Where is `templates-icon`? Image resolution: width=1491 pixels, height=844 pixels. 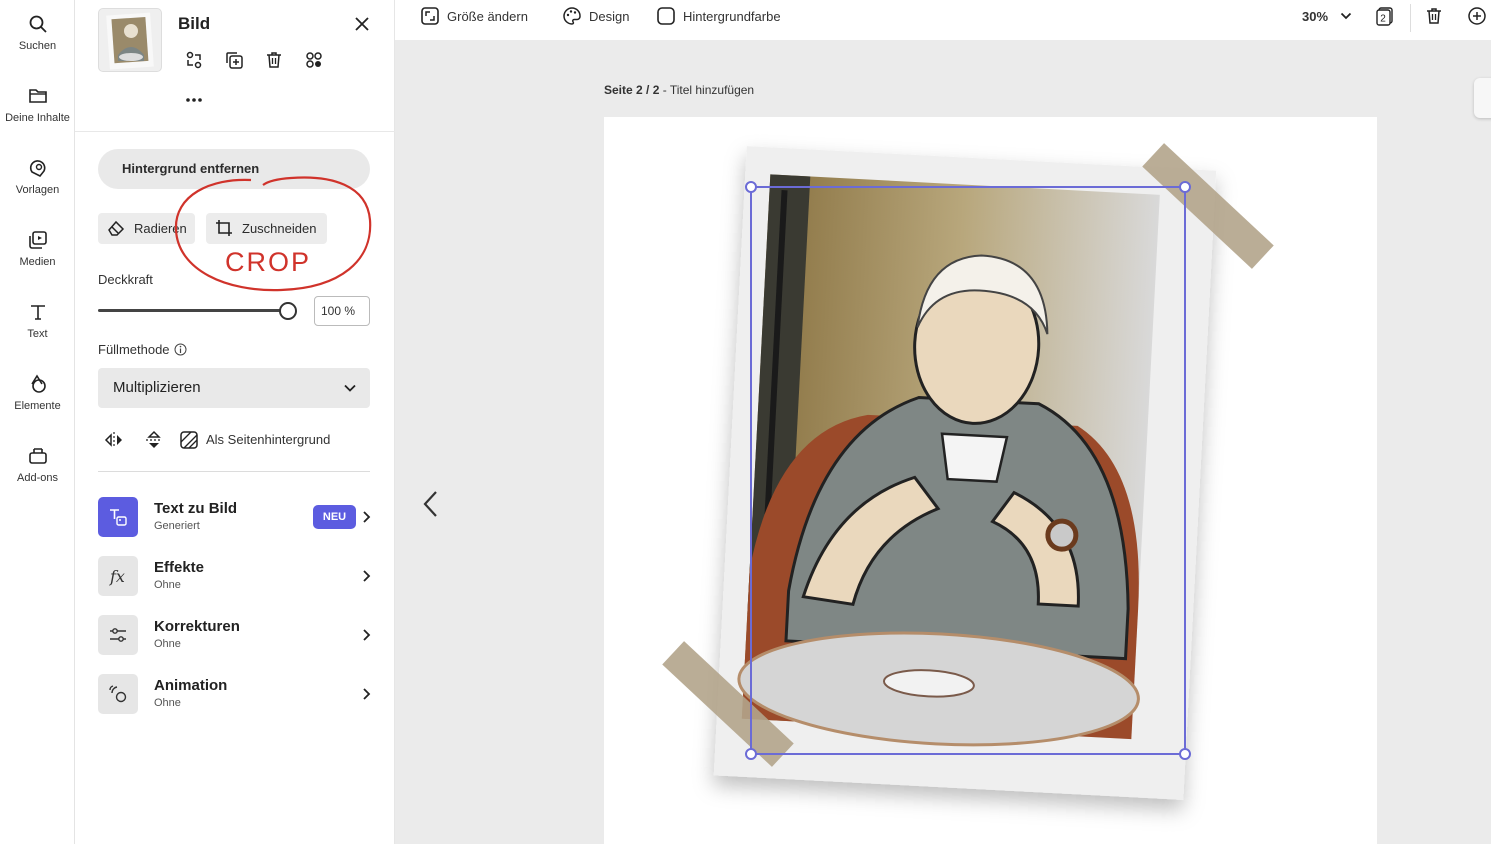 templates-icon is located at coordinates (37, 169).